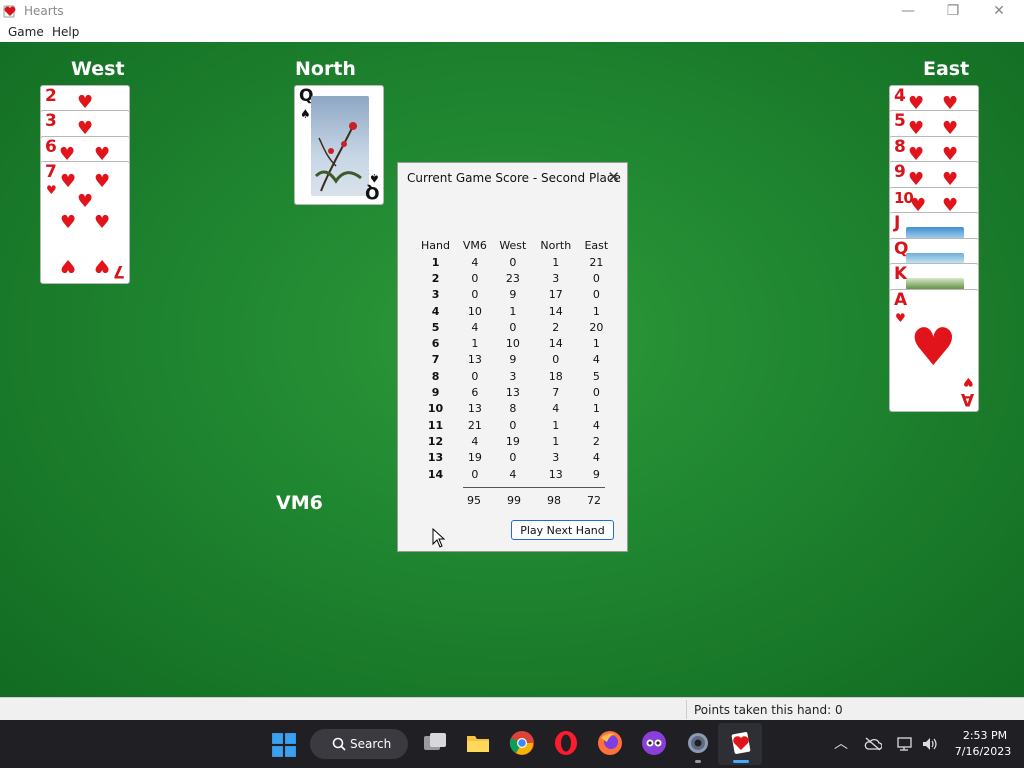  Describe the element at coordinates (514, 500) in the screenshot. I see `total-west: 99` at that location.